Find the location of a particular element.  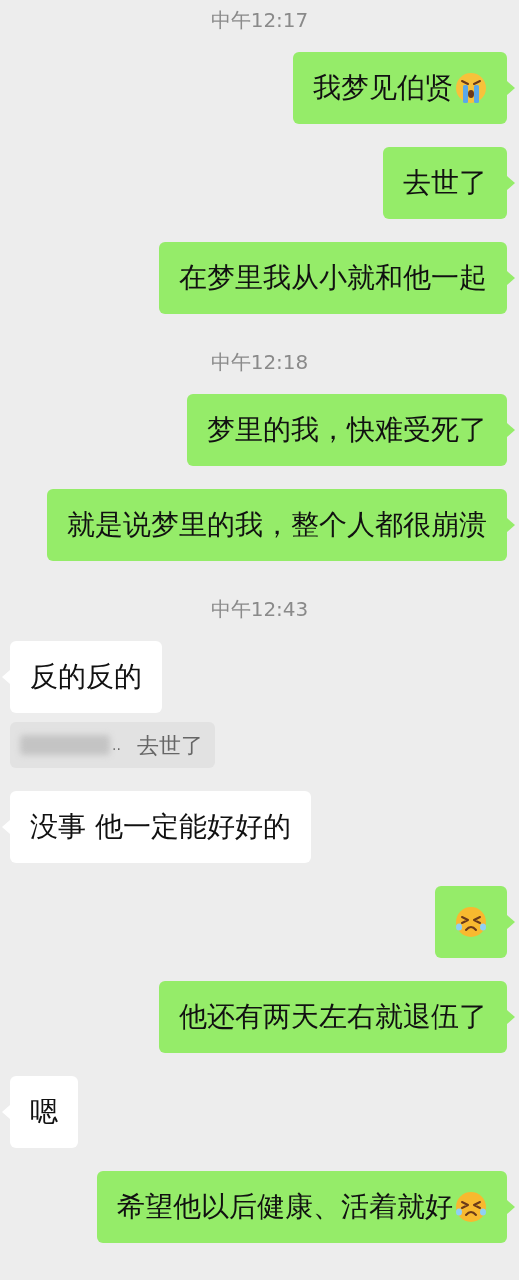

timestamp: 中午12:17 is located at coordinates (259, 20).